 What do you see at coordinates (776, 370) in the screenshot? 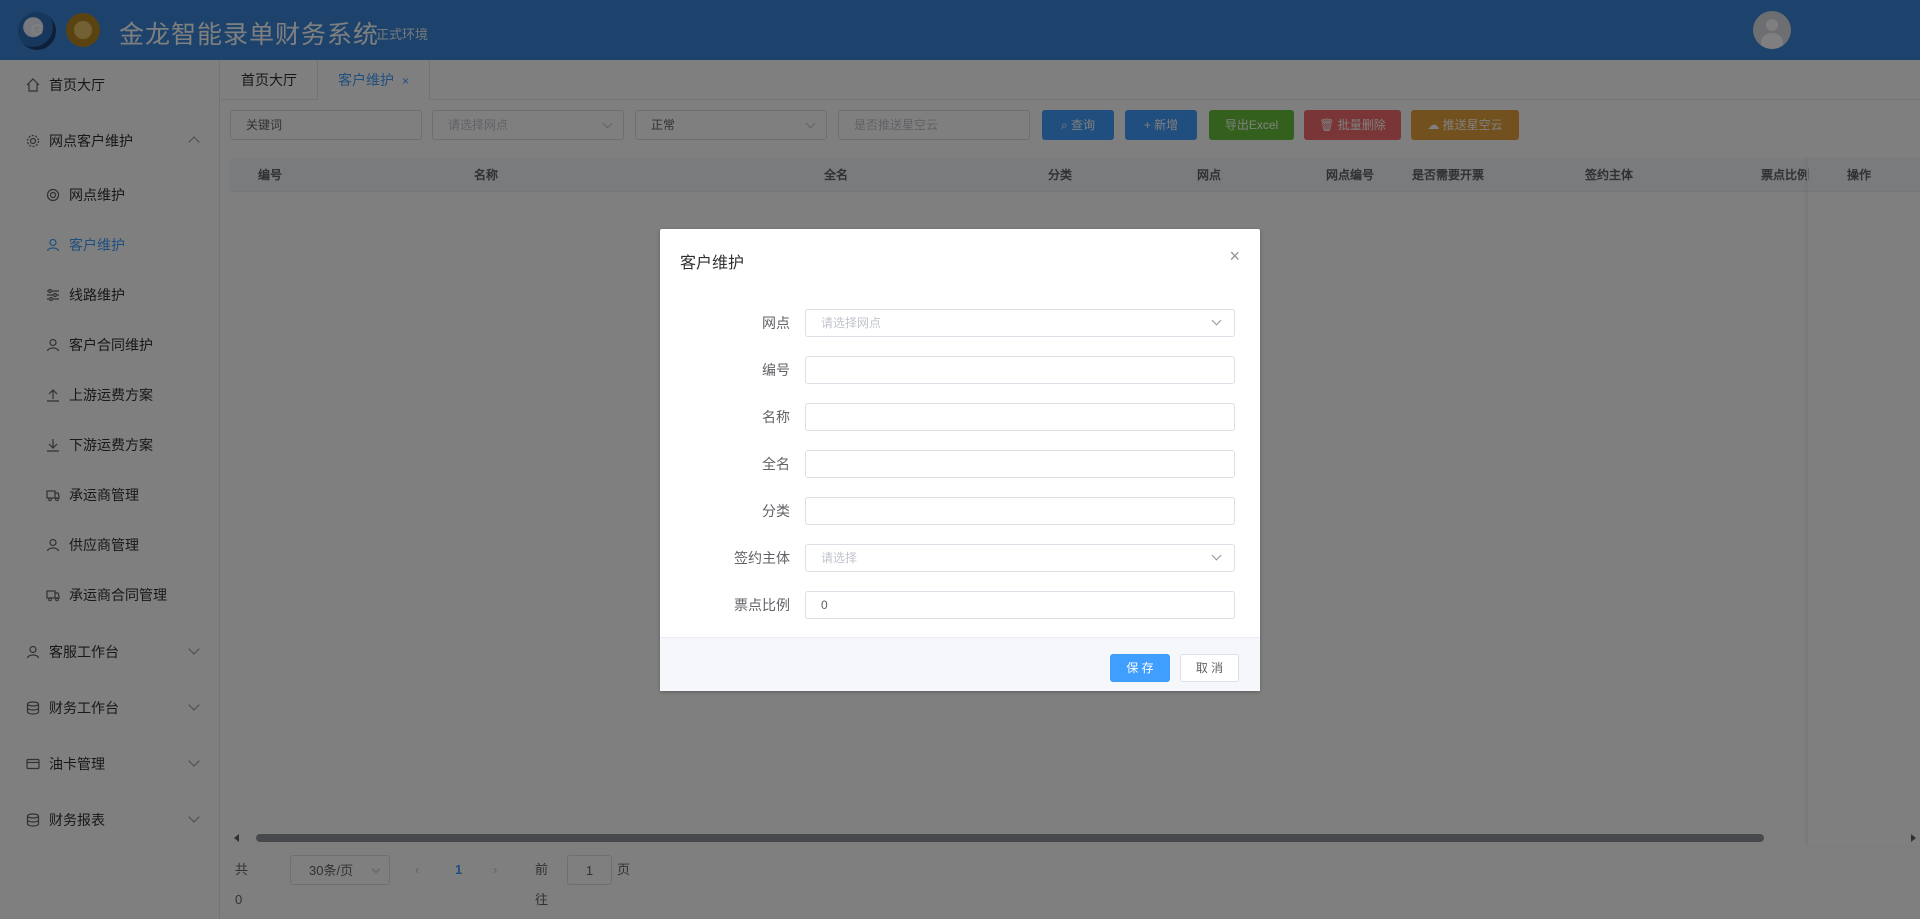
I see `form-label: 编号` at bounding box center [776, 370].